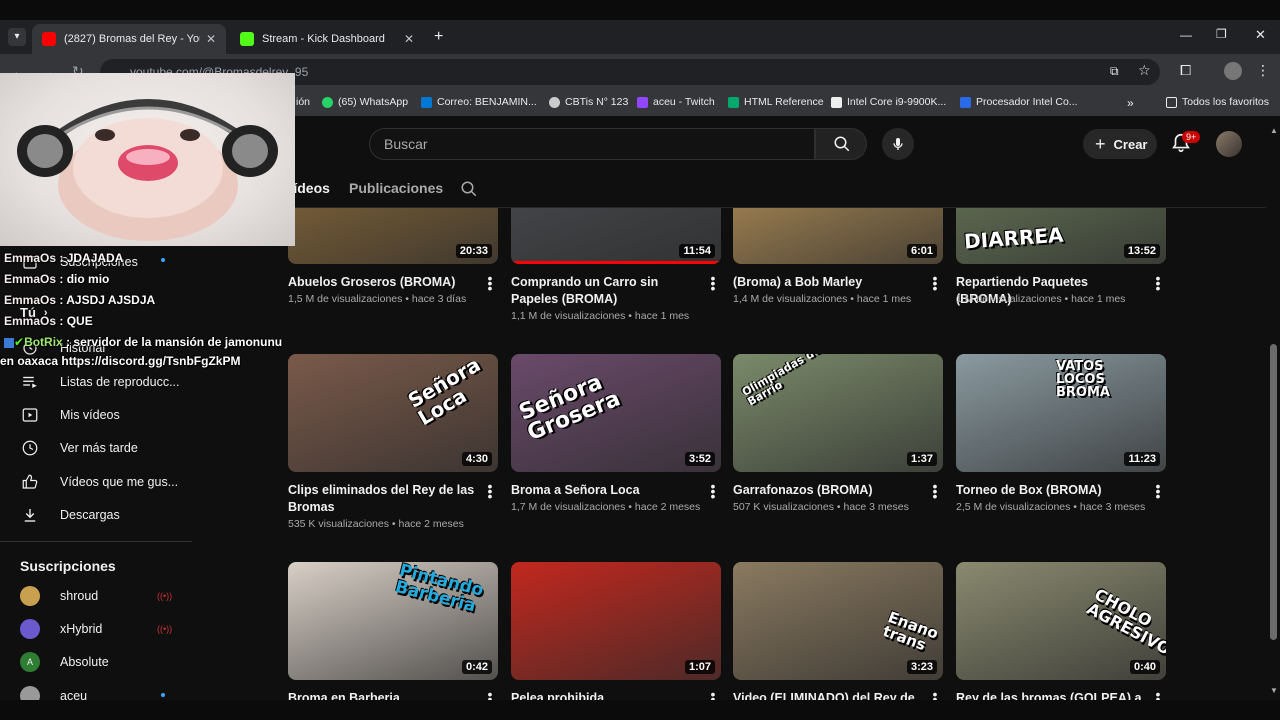 The width and height of the screenshot is (1280, 720). What do you see at coordinates (303, 102) in the screenshot?
I see `bookmark-item: ión` at bounding box center [303, 102].